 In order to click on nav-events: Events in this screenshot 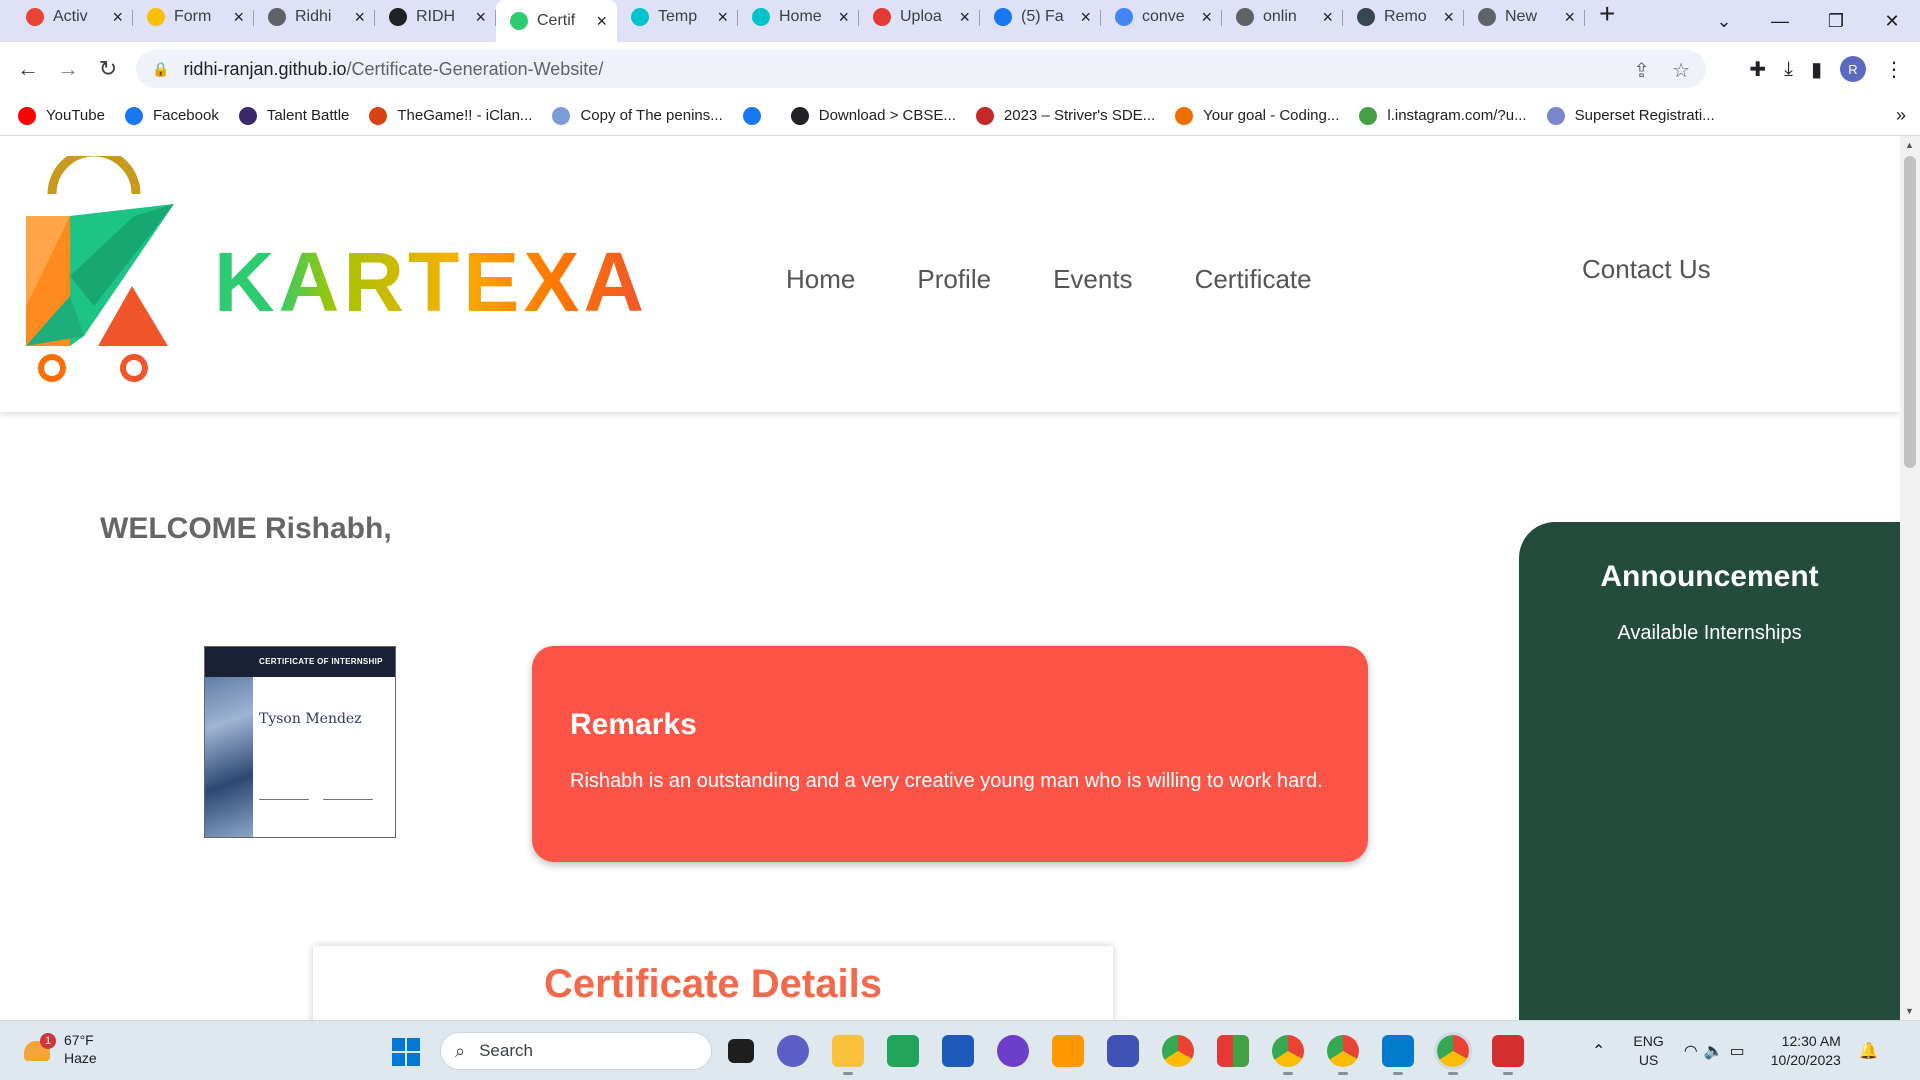, I will do `click(1093, 279)`.